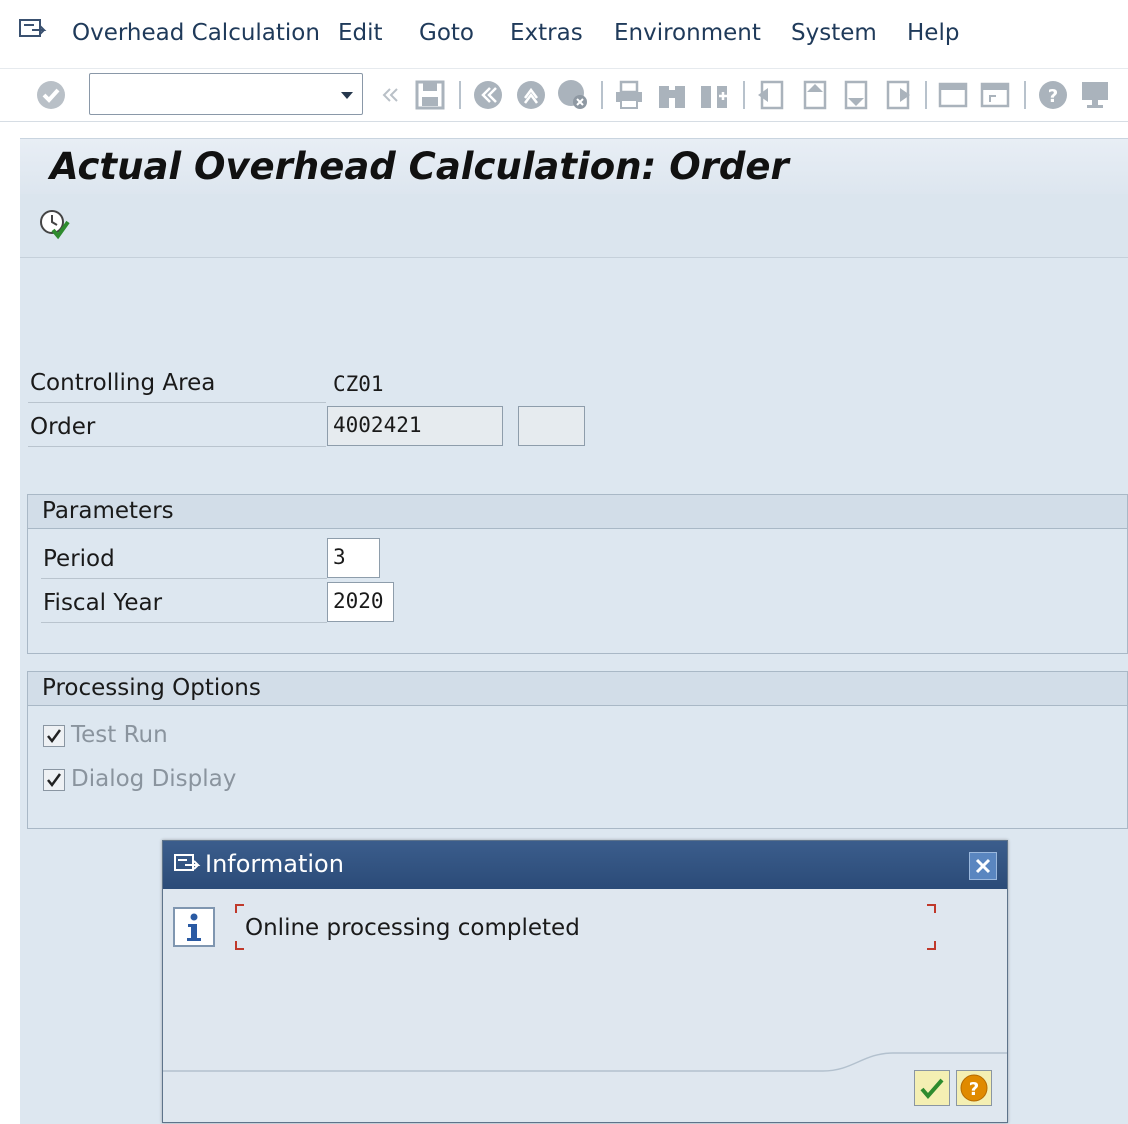 This screenshot has height=1124, width=1128. I want to click on parameters-title: Parameters, so click(108, 511).